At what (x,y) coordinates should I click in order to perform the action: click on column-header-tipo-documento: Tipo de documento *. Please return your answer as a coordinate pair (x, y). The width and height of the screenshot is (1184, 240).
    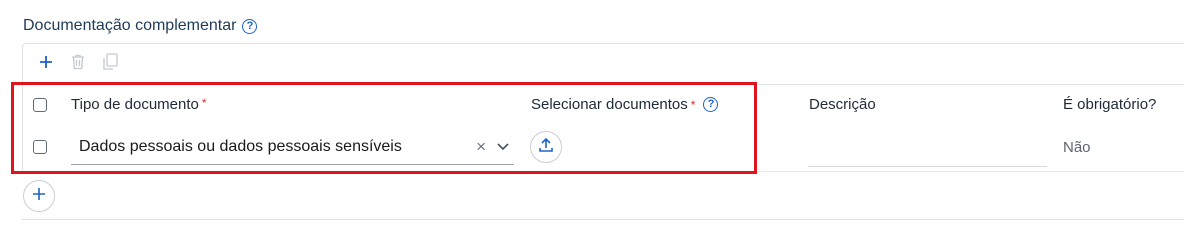
    Looking at the image, I should click on (139, 104).